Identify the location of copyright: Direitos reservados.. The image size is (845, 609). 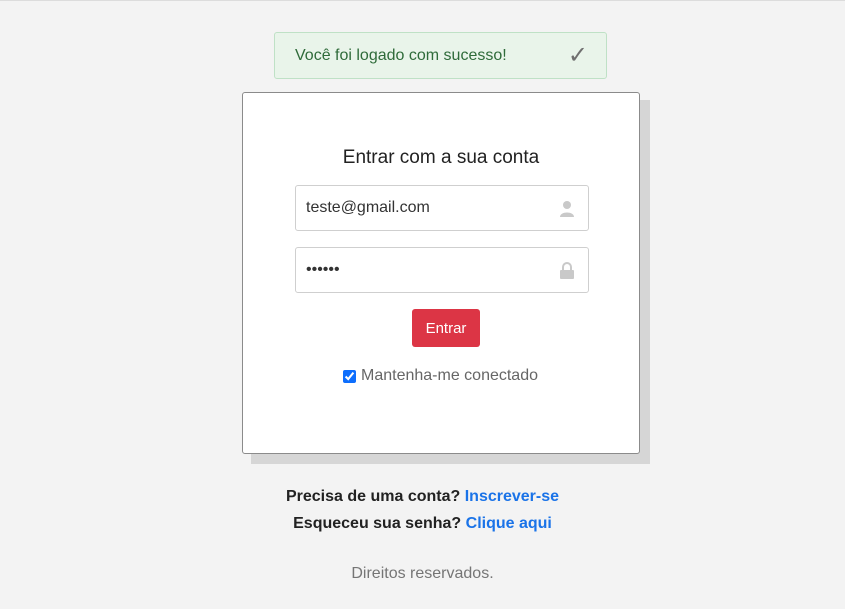
(422, 573).